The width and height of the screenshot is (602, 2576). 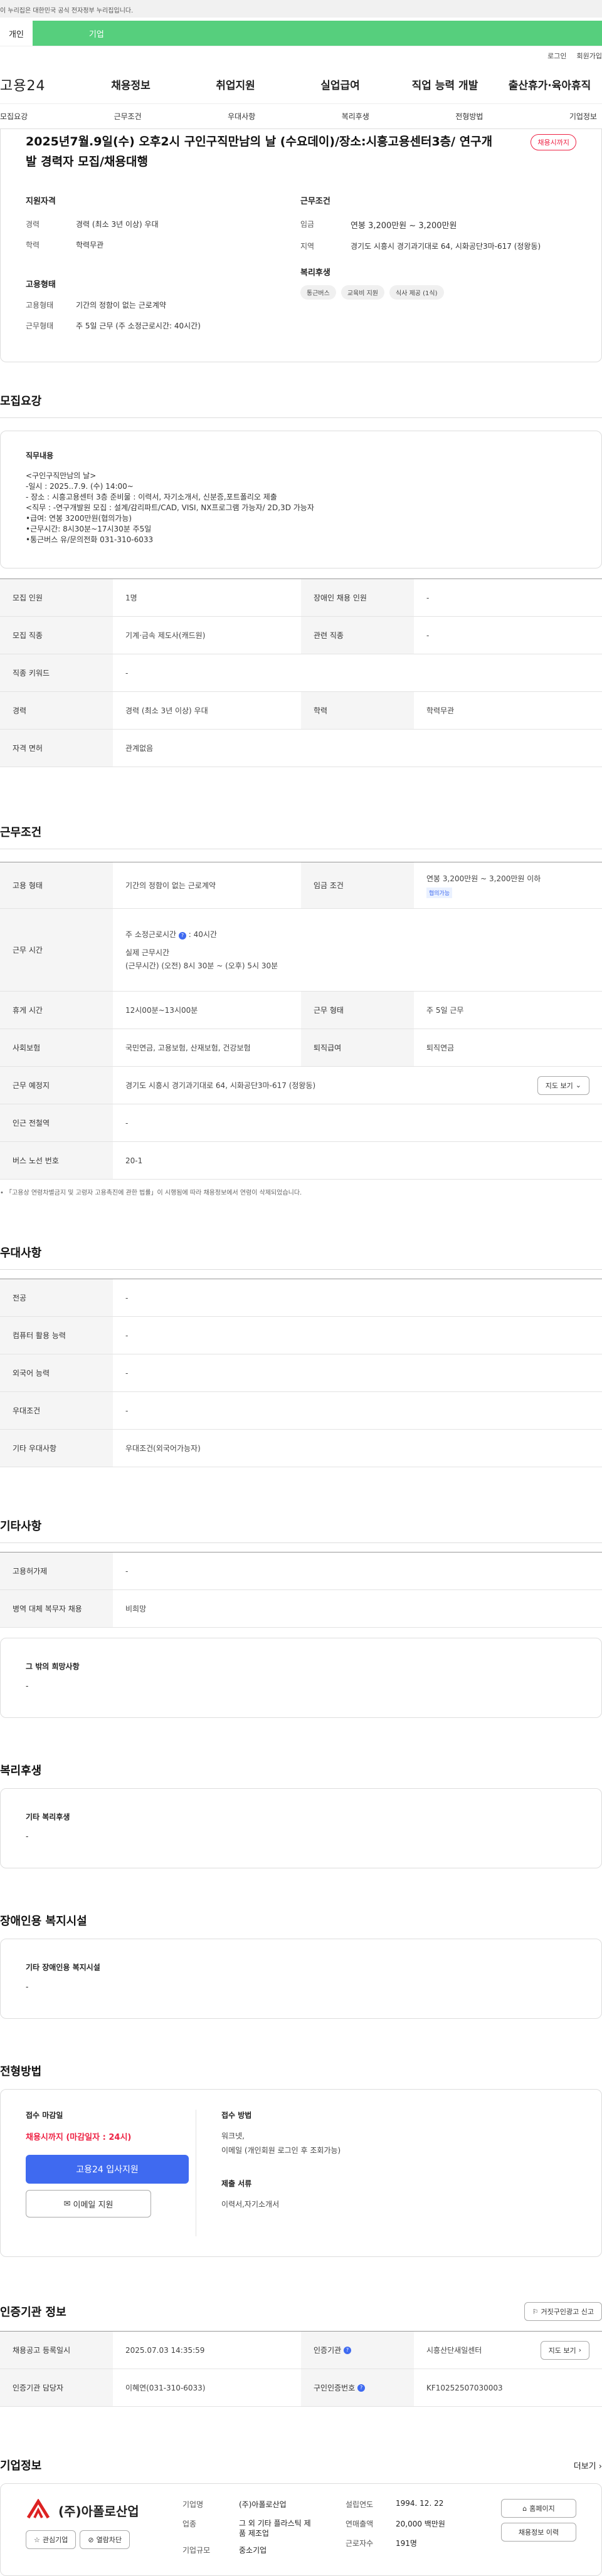 What do you see at coordinates (301, 1298) in the screenshot?
I see `table-row: 전공 -` at bounding box center [301, 1298].